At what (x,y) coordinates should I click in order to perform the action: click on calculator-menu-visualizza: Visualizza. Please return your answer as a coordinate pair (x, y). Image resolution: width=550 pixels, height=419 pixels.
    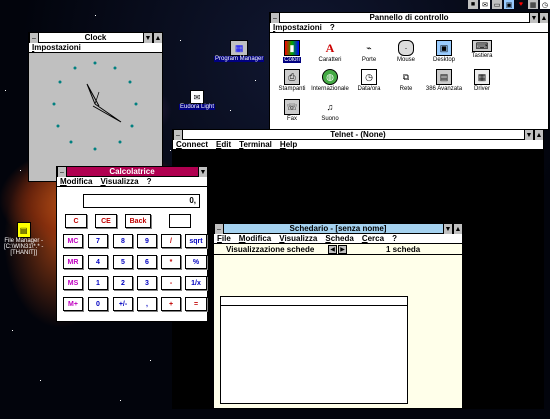
    Looking at the image, I should click on (119, 181).